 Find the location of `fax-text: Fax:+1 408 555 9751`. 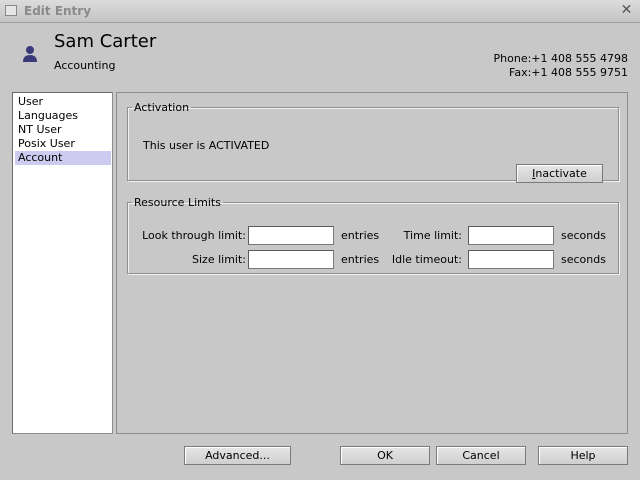

fax-text: Fax:+1 408 555 9751 is located at coordinates (568, 72).